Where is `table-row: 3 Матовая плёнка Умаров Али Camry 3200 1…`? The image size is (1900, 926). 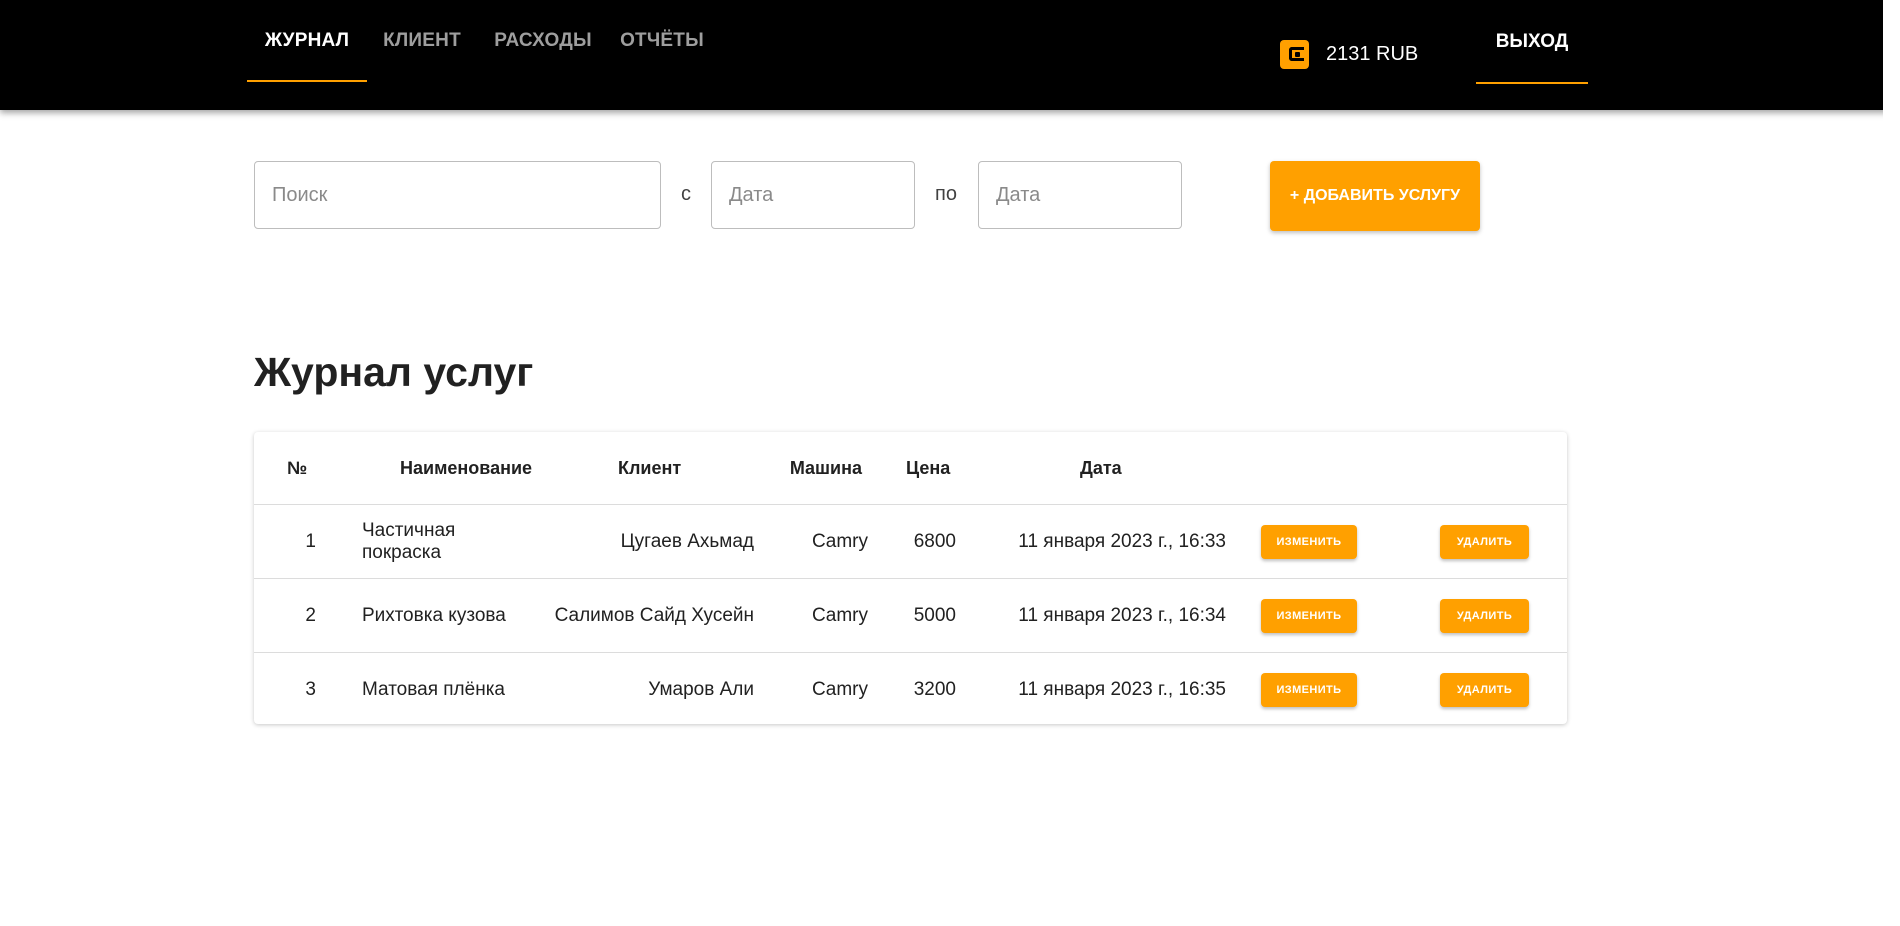 table-row: 3 Матовая плёнка Умаров Али Camry 3200 1… is located at coordinates (910, 690).